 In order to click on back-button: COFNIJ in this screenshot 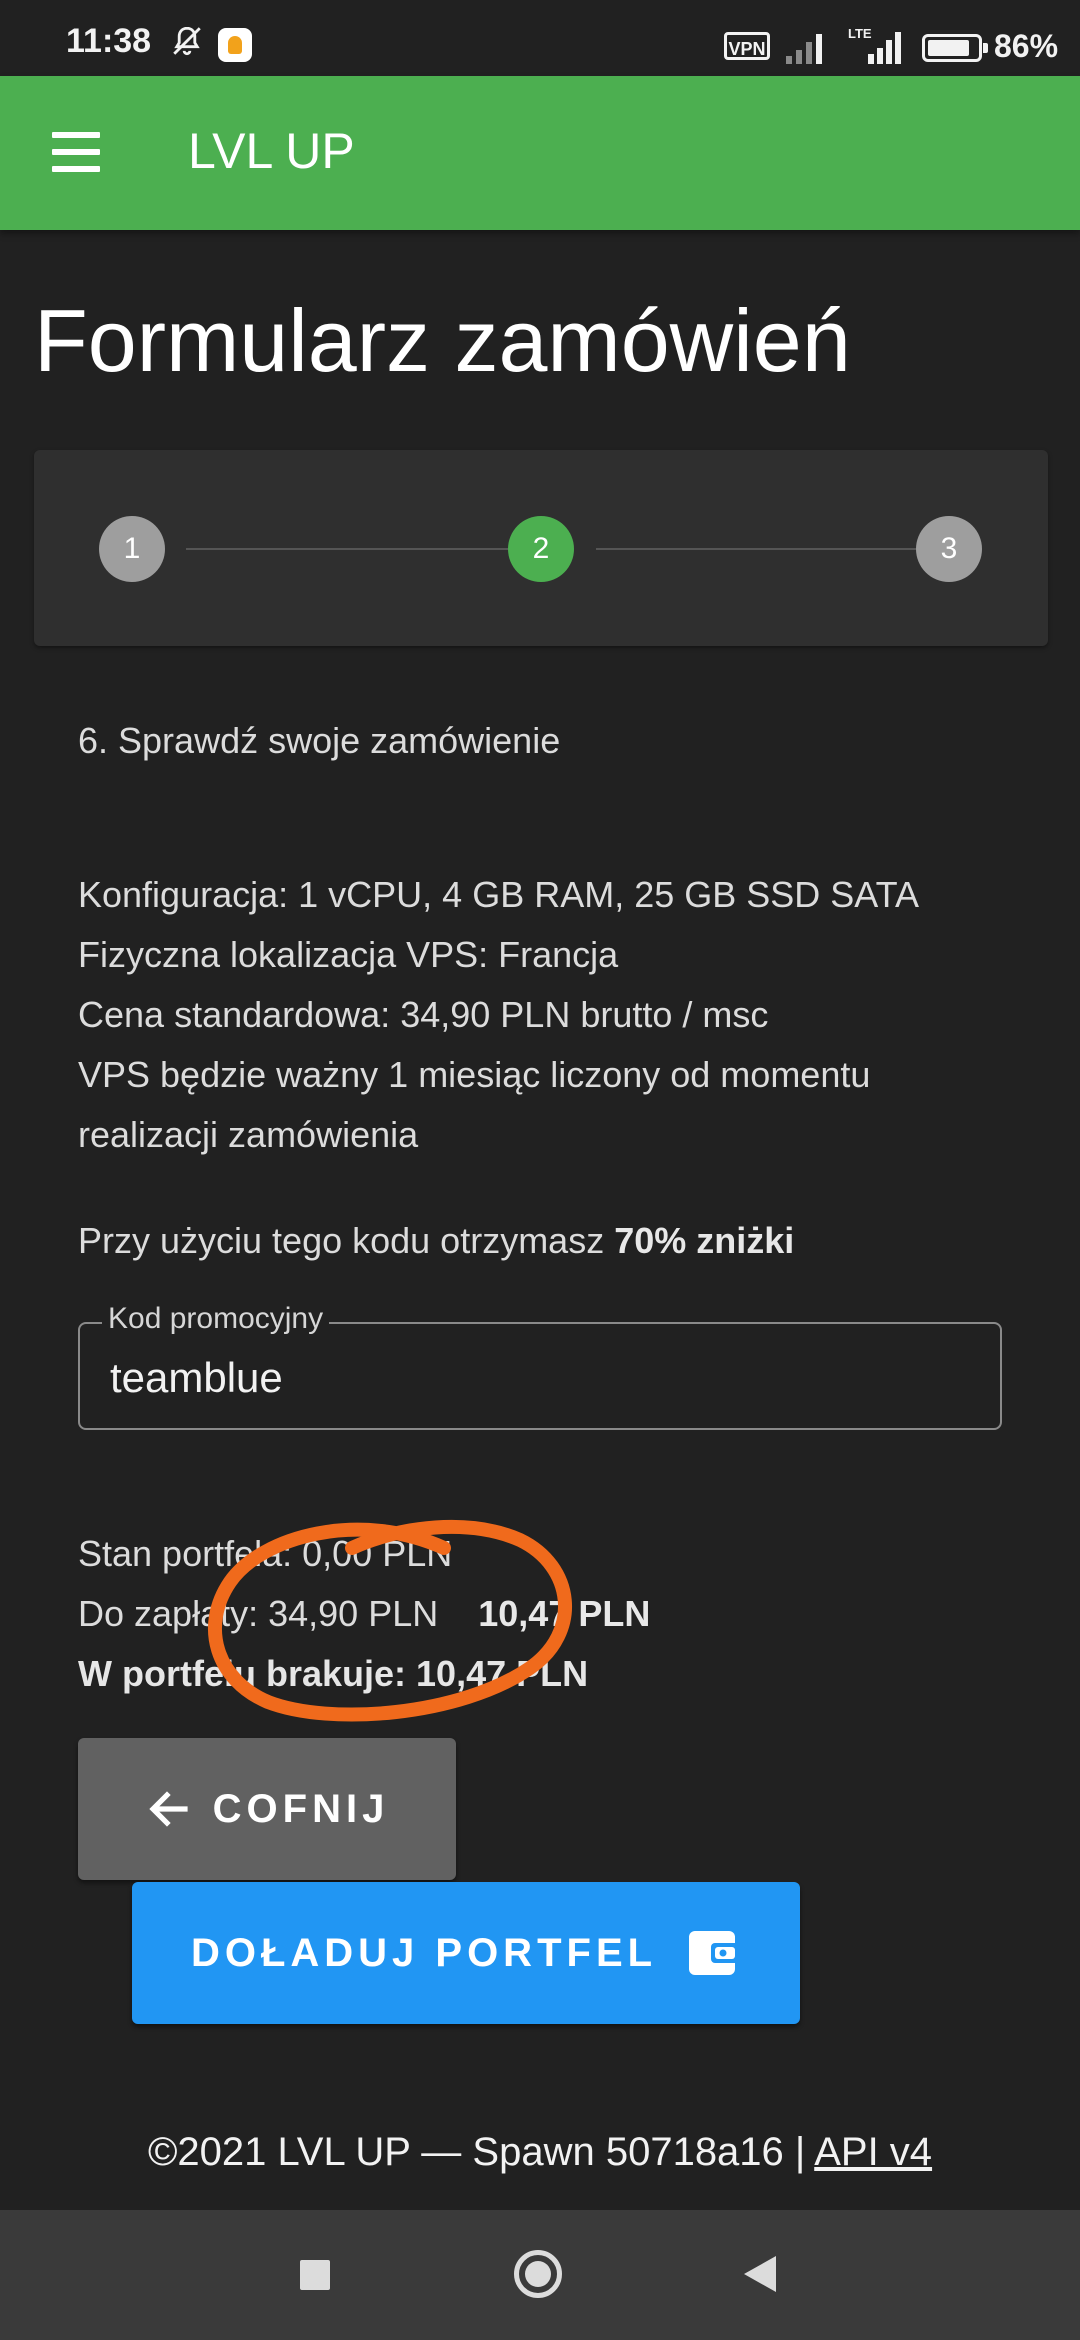, I will do `click(267, 1809)`.